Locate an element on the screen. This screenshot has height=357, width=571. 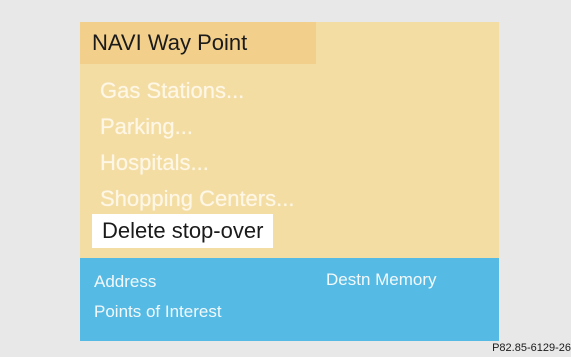
destn-memory-softkey: Destn Memory is located at coordinates (381, 280).